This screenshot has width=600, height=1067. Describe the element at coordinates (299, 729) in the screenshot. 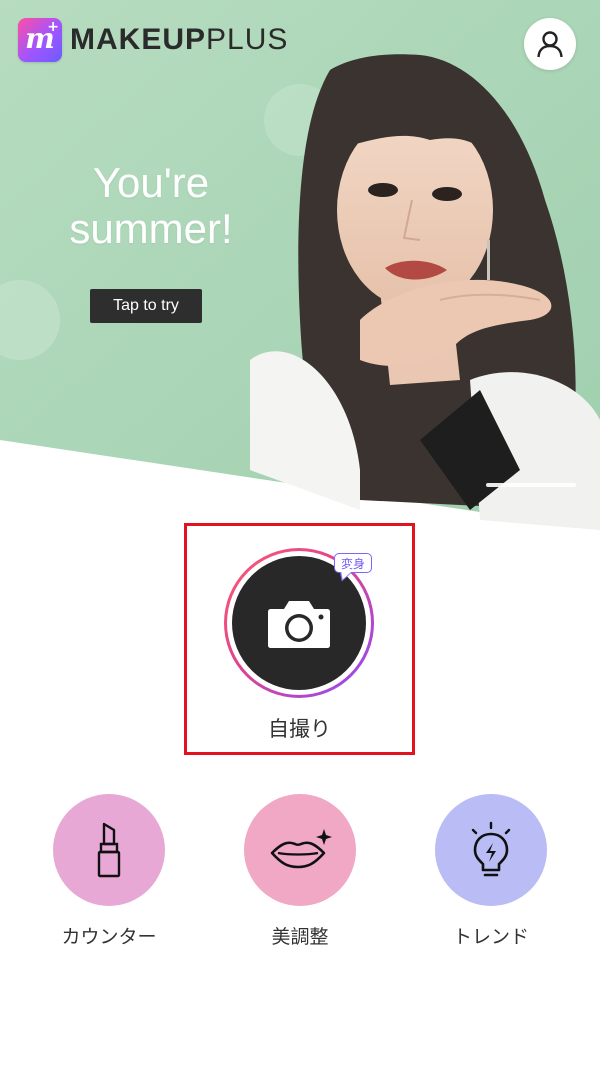

I see `selfie-label: 自撮り` at that location.